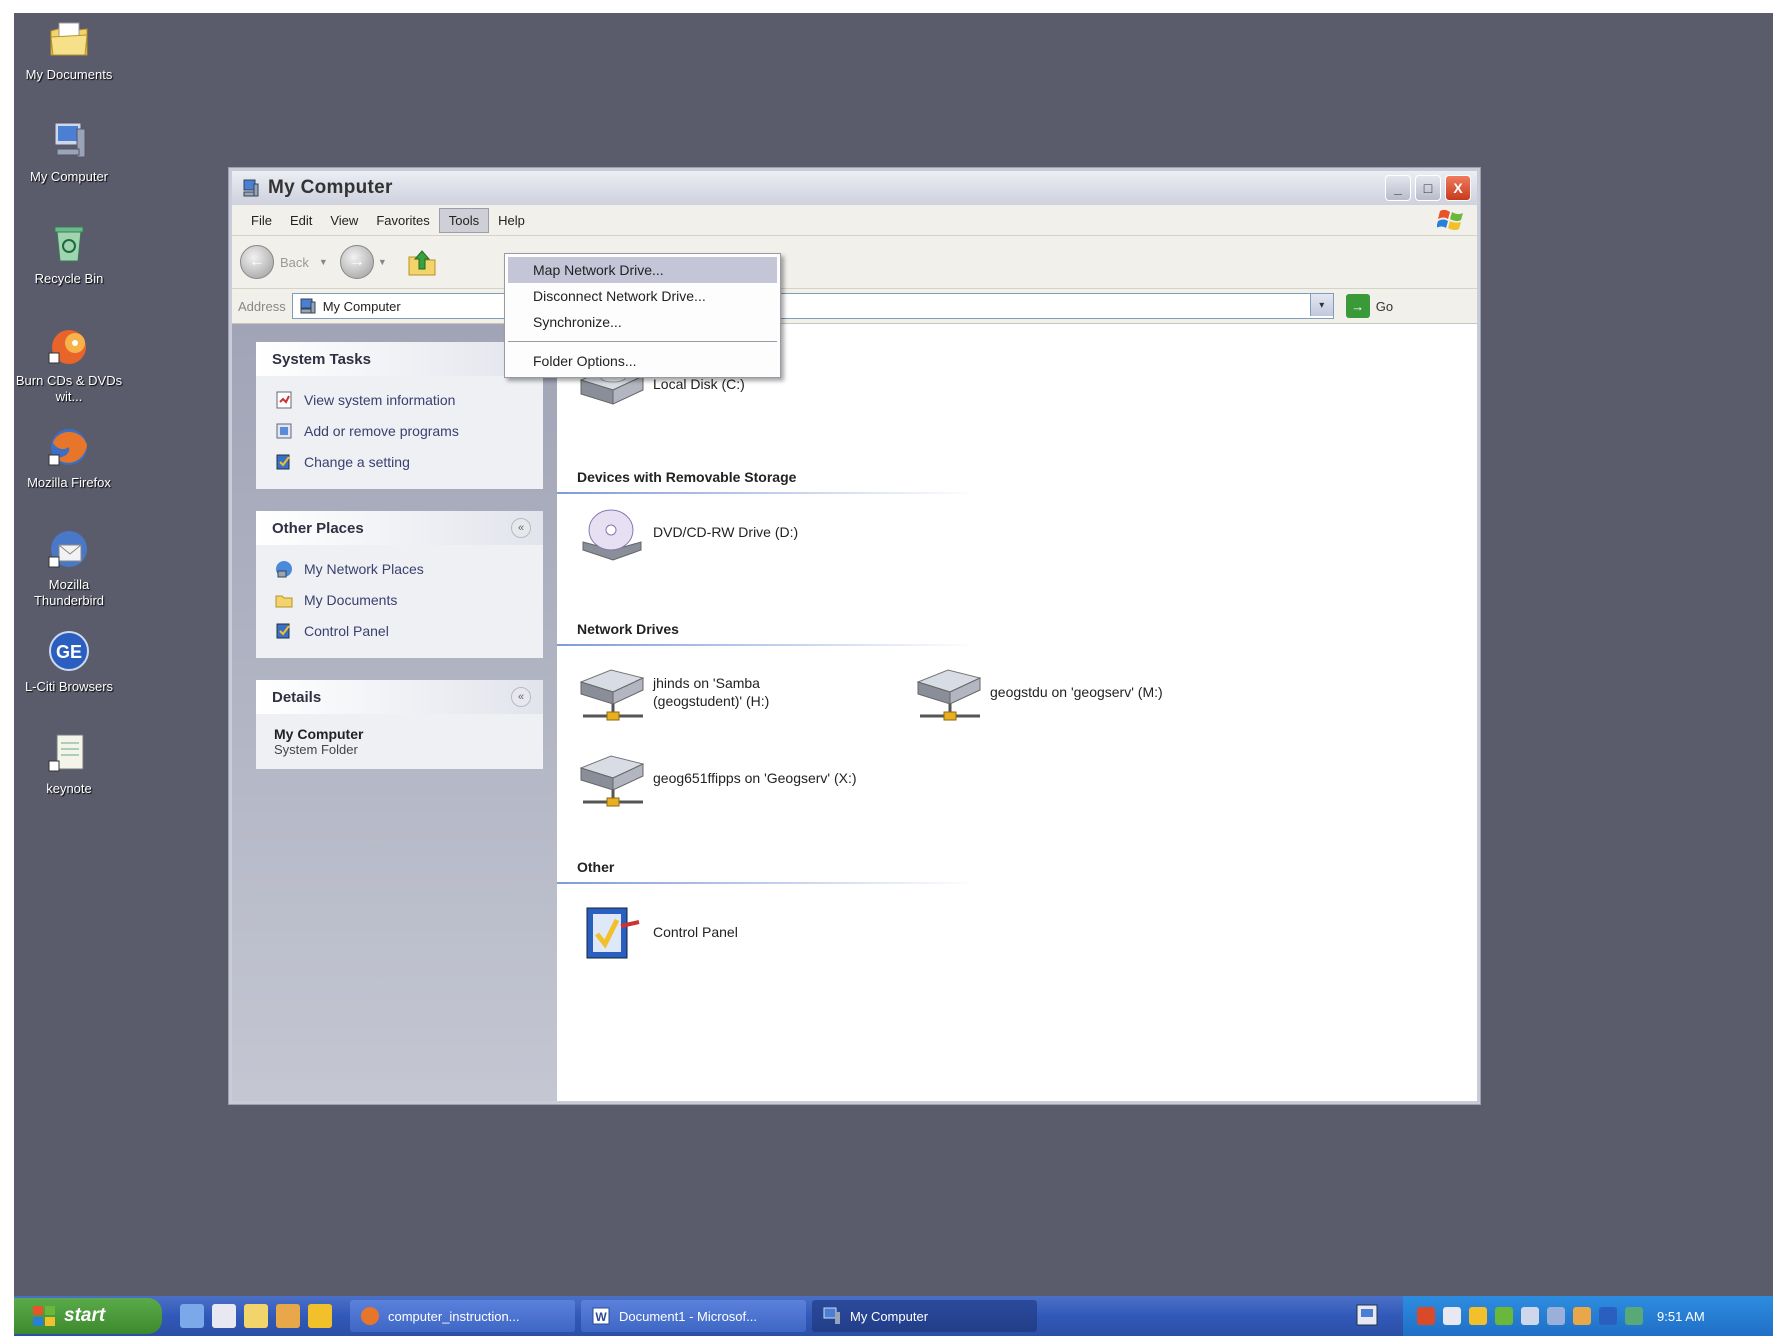 Image resolution: width=1773 pixels, height=1336 pixels. I want to click on maximize-button: □, so click(1428, 188).